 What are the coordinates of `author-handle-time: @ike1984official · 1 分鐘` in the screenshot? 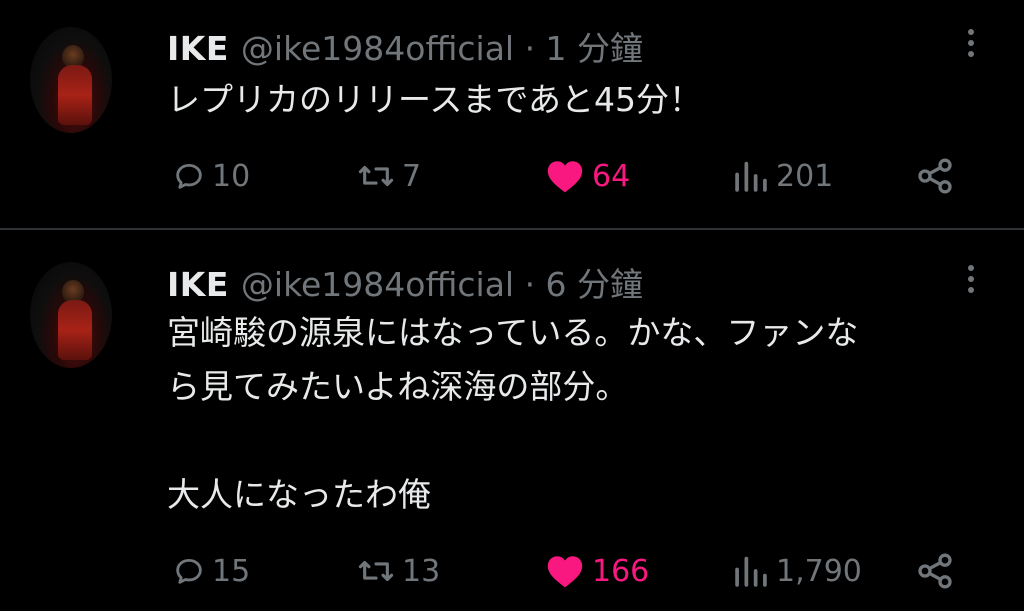 It's located at (442, 46).